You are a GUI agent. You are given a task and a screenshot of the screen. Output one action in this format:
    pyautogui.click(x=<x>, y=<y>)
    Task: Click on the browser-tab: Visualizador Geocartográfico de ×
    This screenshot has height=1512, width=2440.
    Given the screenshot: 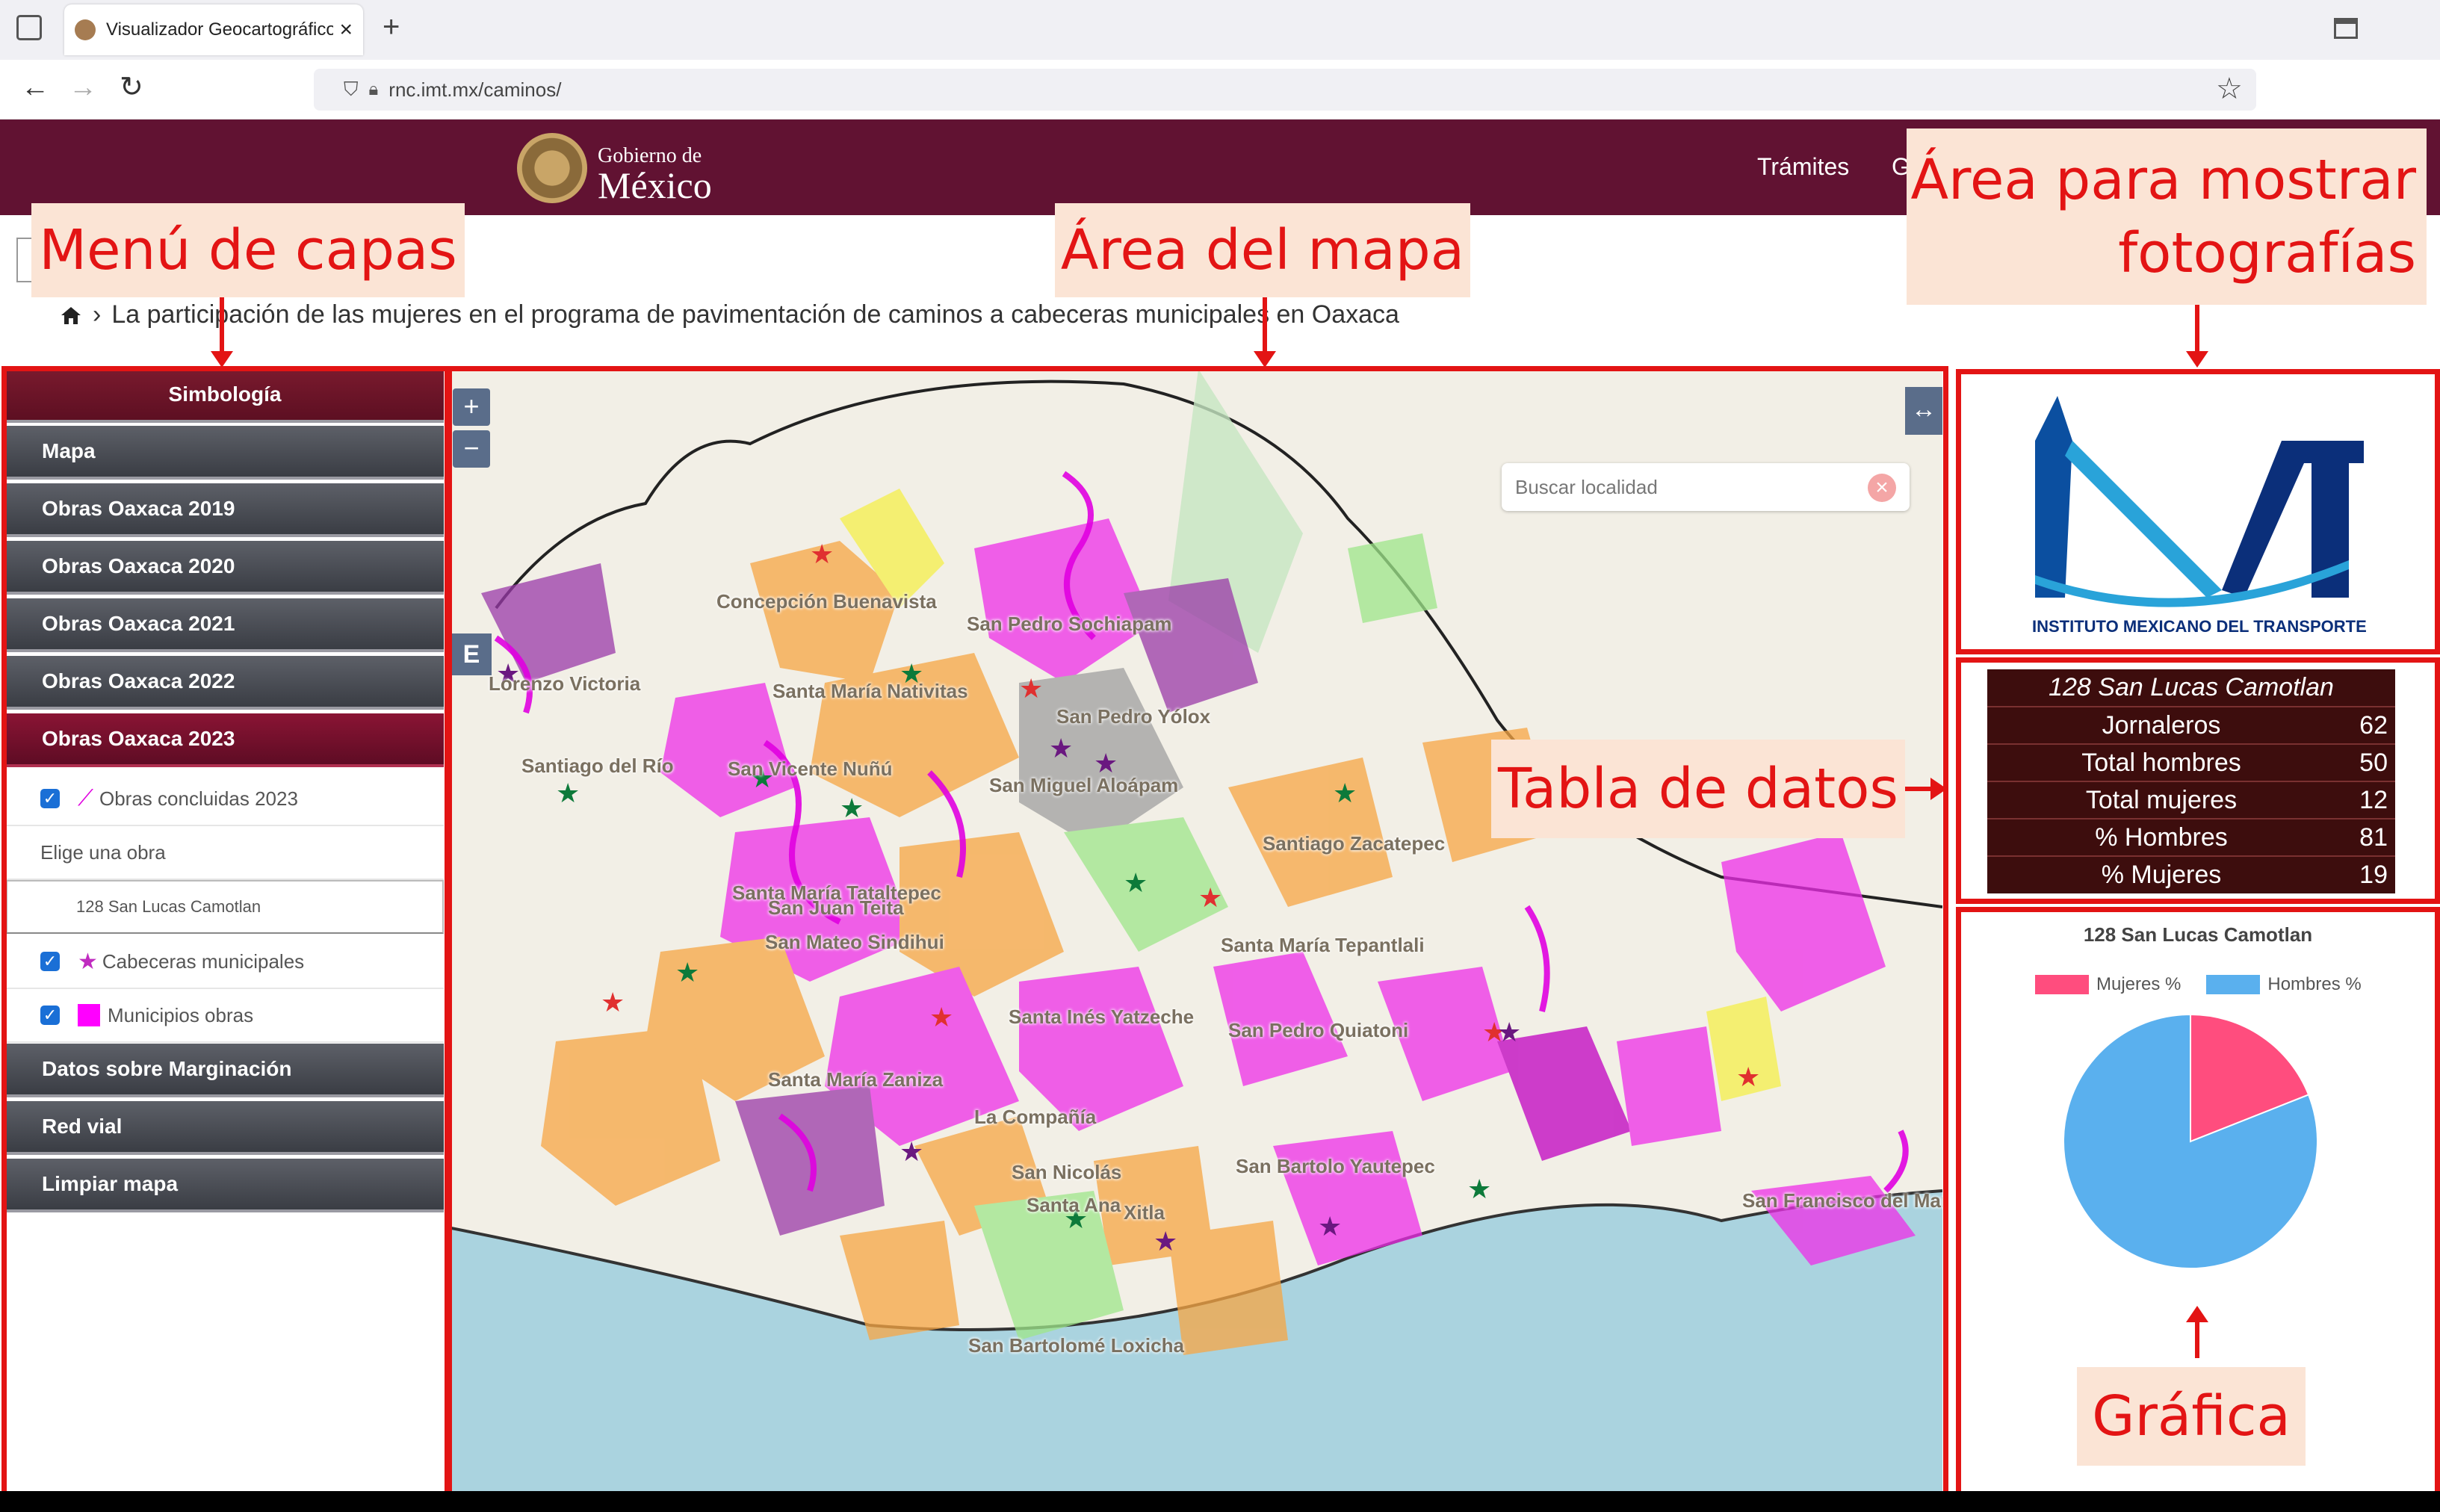 What is the action you would take?
    pyautogui.click(x=213, y=29)
    